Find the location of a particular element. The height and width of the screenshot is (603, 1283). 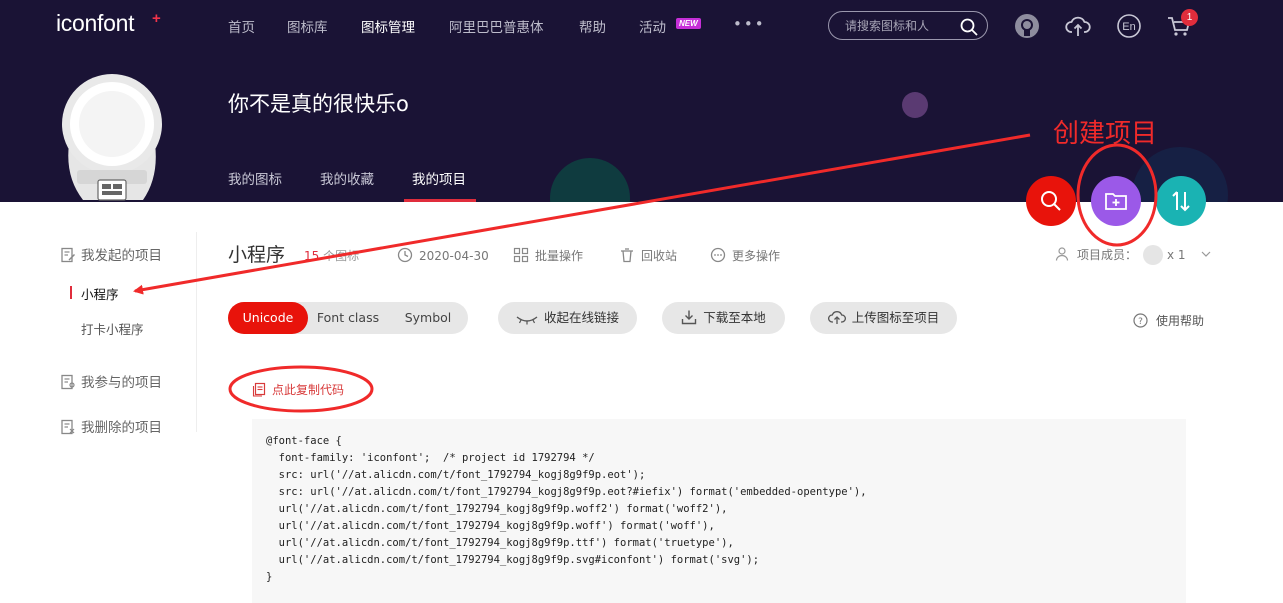

batch-operation-button: 批量操作 is located at coordinates (548, 255).